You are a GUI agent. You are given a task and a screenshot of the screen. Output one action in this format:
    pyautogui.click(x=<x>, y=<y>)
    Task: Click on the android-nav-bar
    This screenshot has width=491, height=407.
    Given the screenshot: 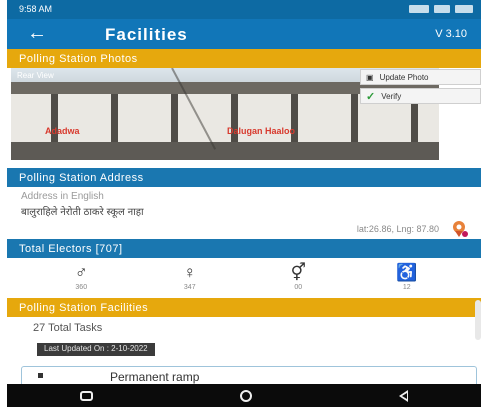 What is the action you would take?
    pyautogui.click(x=244, y=395)
    